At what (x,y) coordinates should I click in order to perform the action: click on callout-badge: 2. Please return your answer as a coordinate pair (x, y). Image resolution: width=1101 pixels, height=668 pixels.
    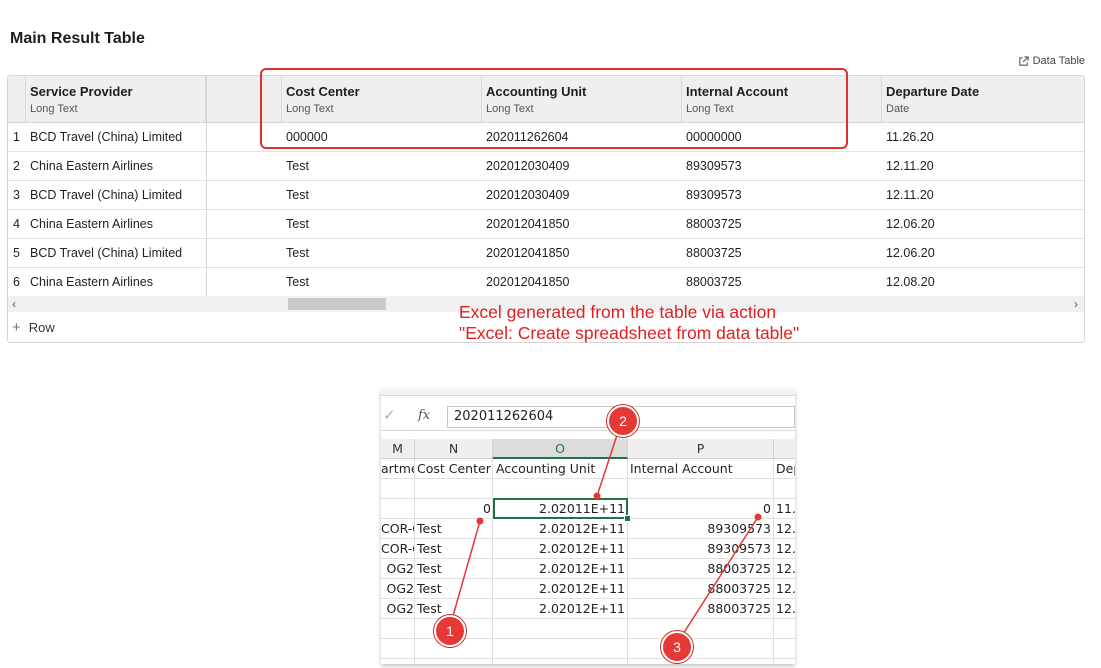
    Looking at the image, I should click on (623, 421).